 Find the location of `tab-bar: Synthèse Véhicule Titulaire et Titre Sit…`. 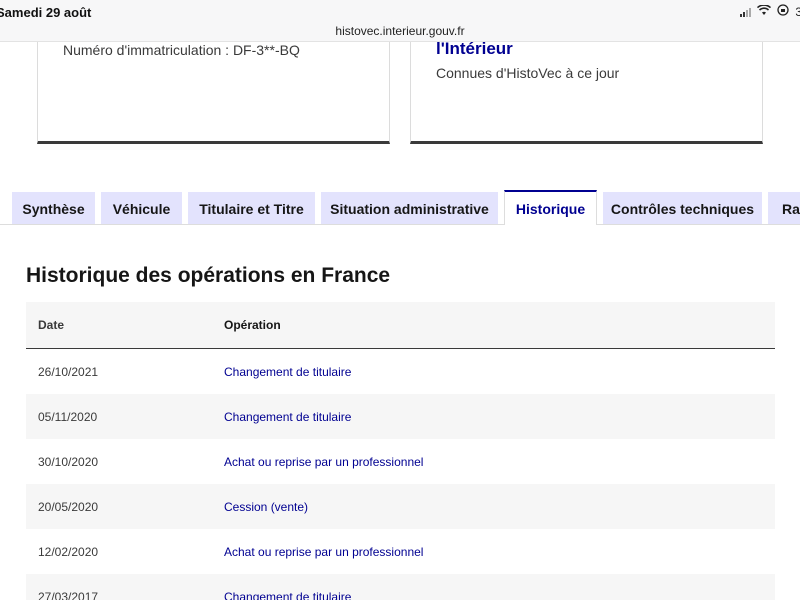

tab-bar: Synthèse Véhicule Titulaire et Titre Sit… is located at coordinates (400, 207).